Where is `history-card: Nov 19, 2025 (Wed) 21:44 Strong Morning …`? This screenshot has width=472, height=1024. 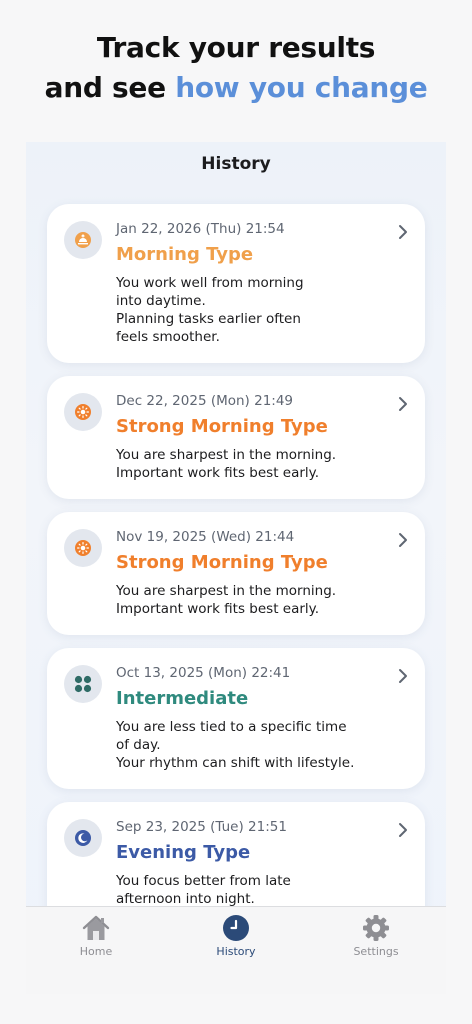
history-card: Nov 19, 2025 (Wed) 21:44 Strong Morning … is located at coordinates (236, 573).